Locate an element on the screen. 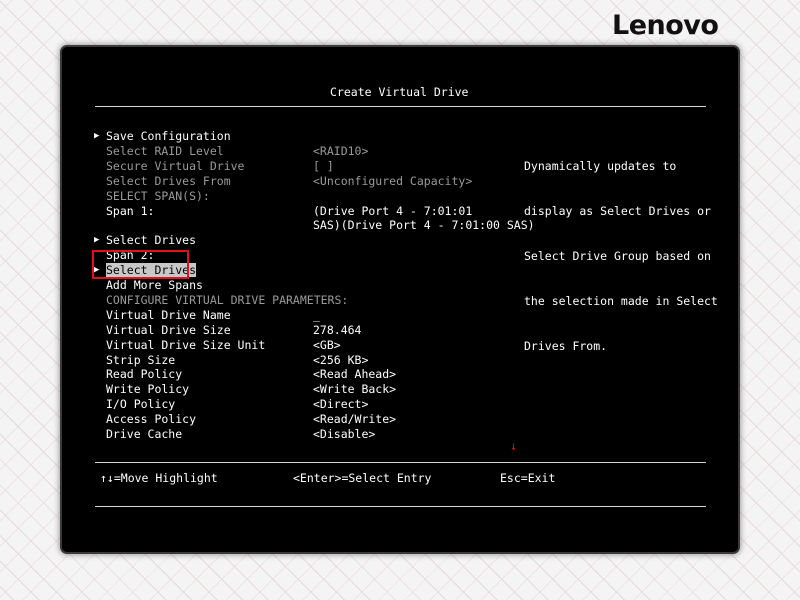 This screenshot has width=800, height=600. field-virtual-drive-size-unit-value: <GB> is located at coordinates (327, 345).